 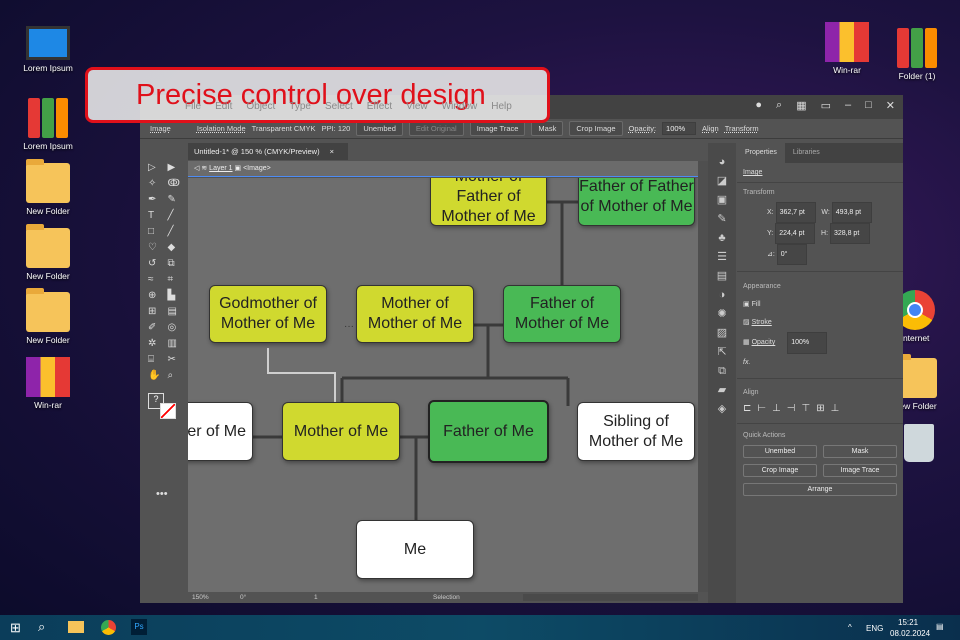 I want to click on desktop-icon-new-folder: New Folder, so click(x=48, y=187).